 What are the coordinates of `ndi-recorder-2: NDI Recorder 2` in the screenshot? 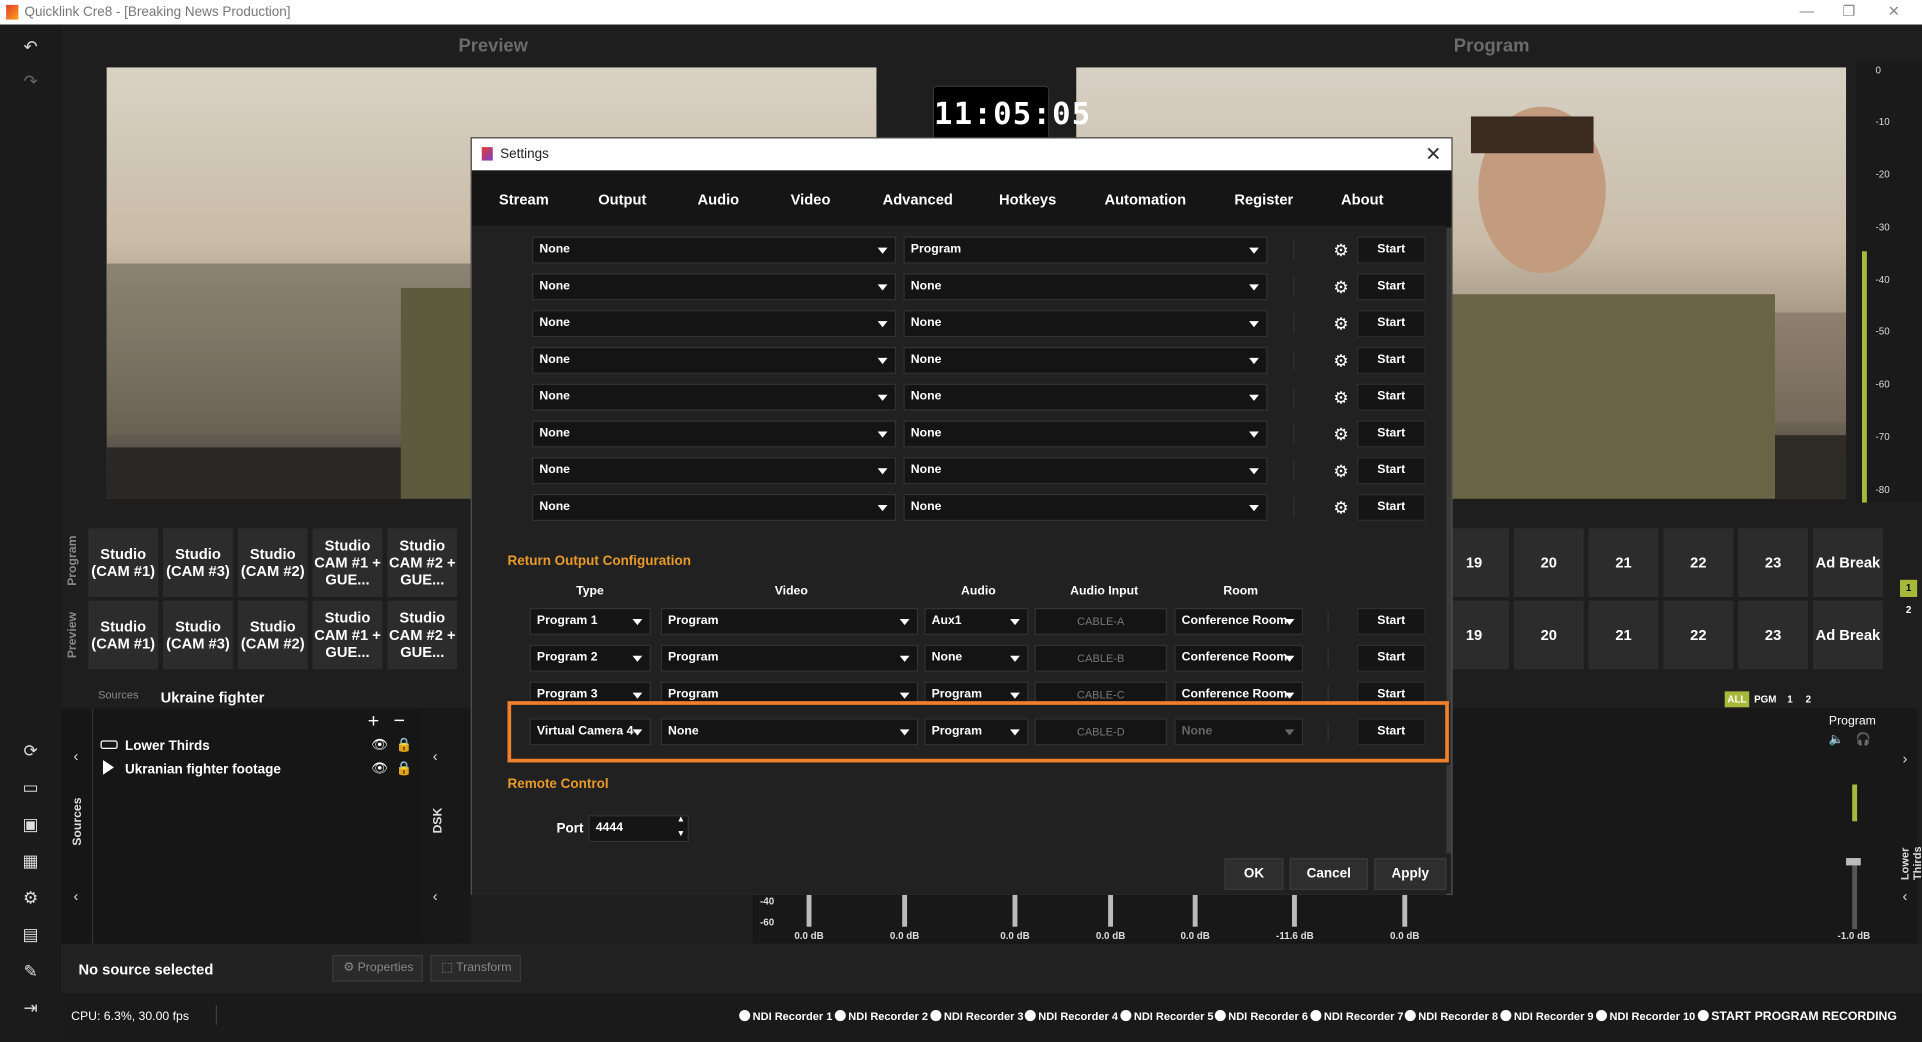 It's located at (881, 1016).